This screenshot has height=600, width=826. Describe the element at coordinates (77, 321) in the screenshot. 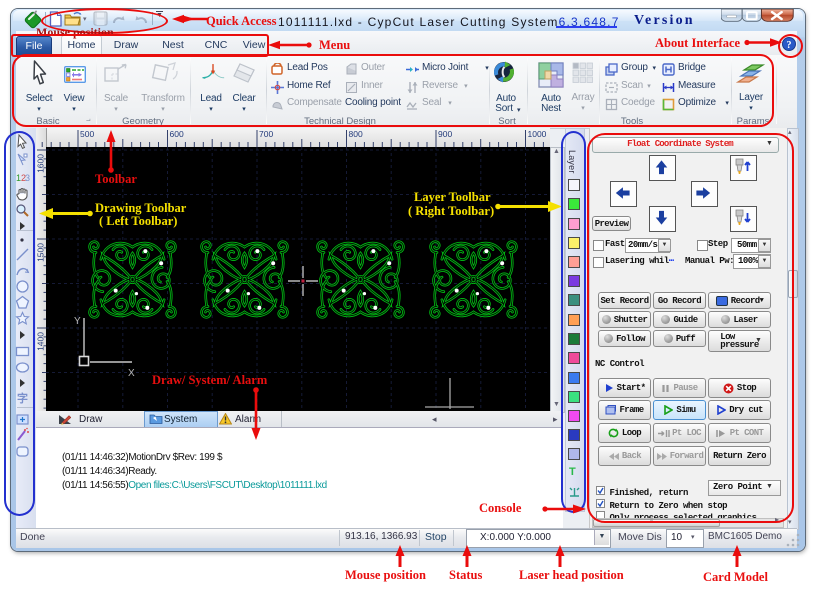

I see `svg-text: Y` at that location.